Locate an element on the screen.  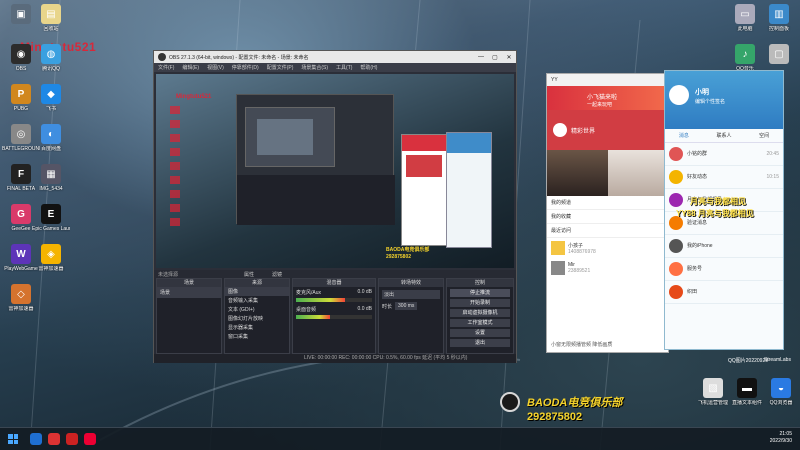
start-icon is located at coordinates (13, 439).